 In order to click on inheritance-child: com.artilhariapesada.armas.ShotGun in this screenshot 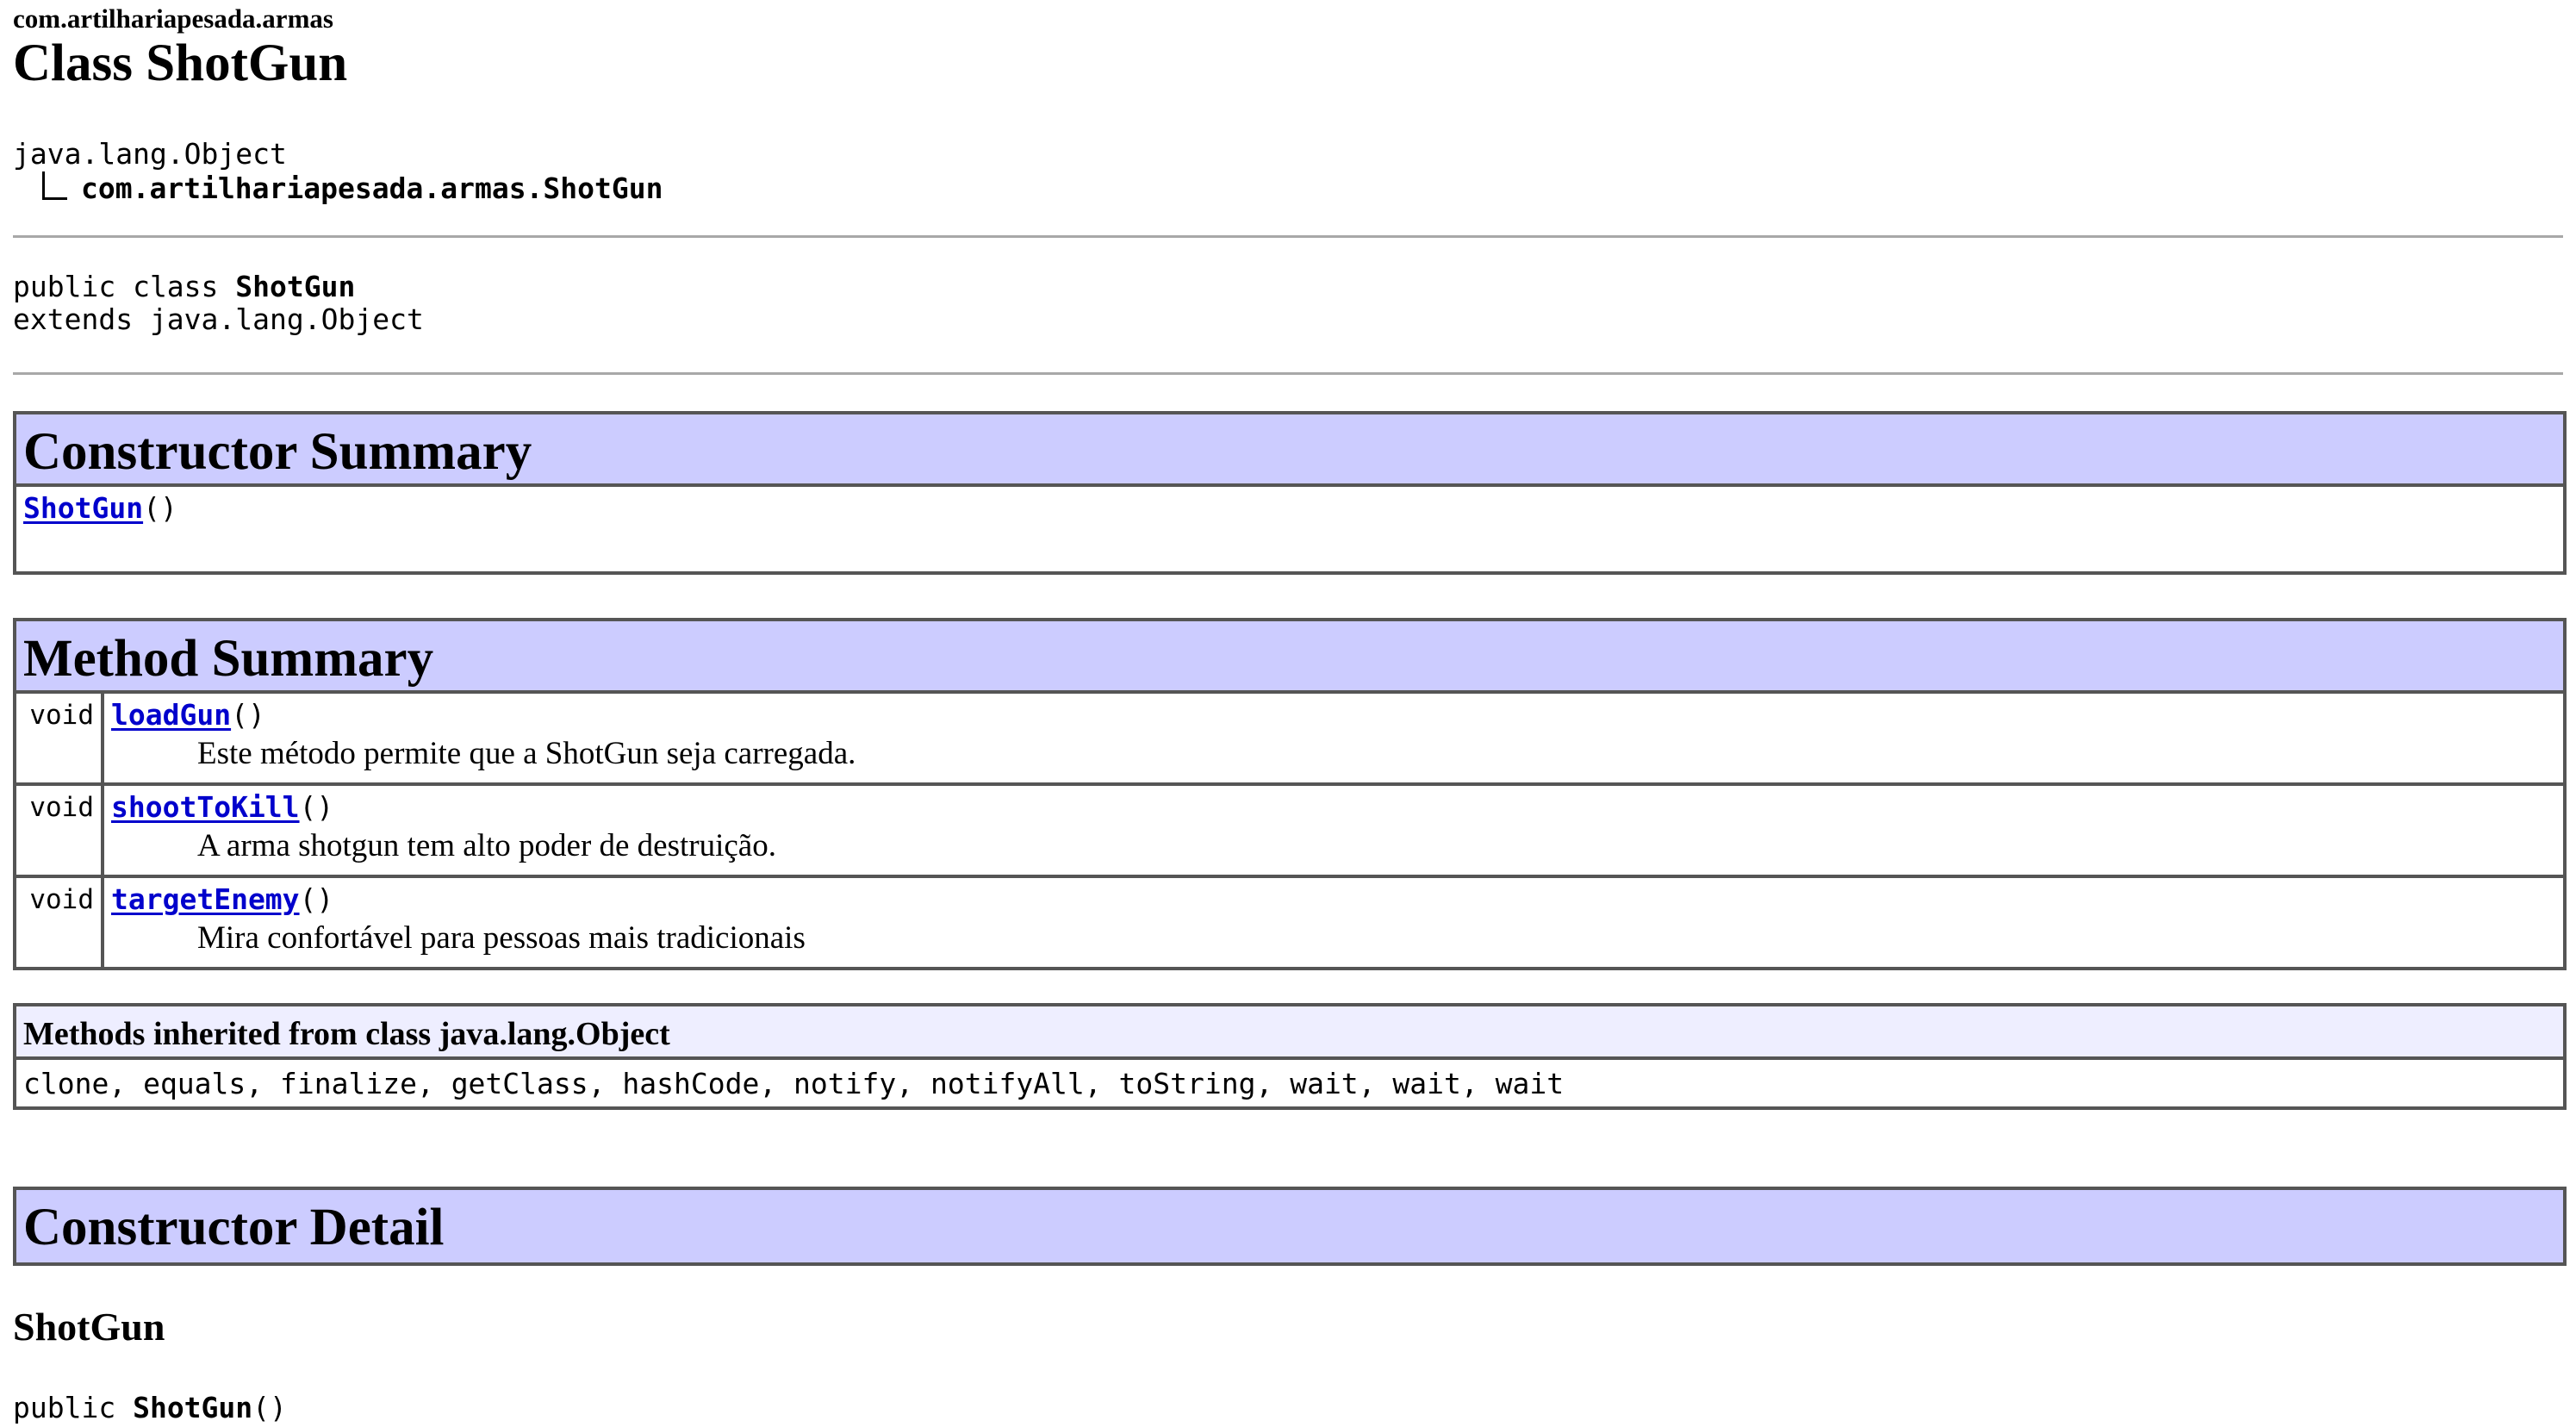, I will do `click(372, 188)`.